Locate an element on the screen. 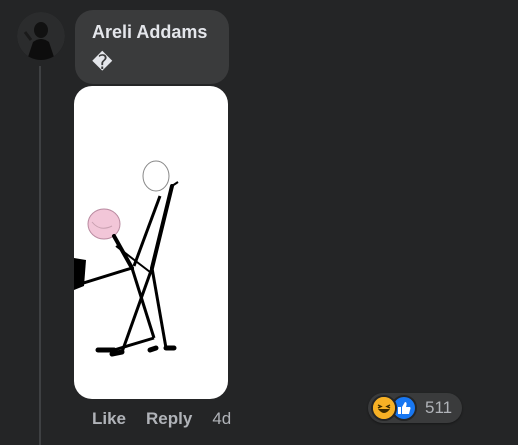 The height and width of the screenshot is (445, 518). reactions-summary: 511 is located at coordinates (415, 408).